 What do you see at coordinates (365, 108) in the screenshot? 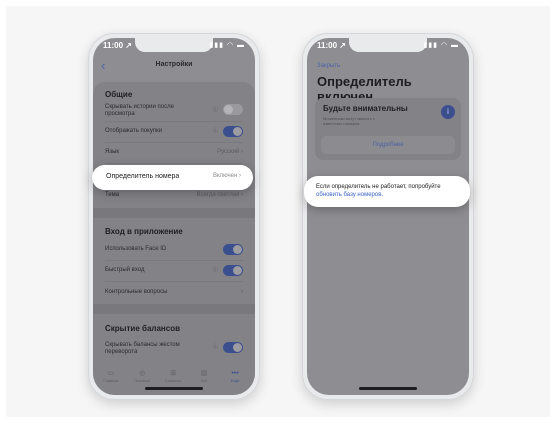
I see `warning-title: Будьте внимательны` at bounding box center [365, 108].